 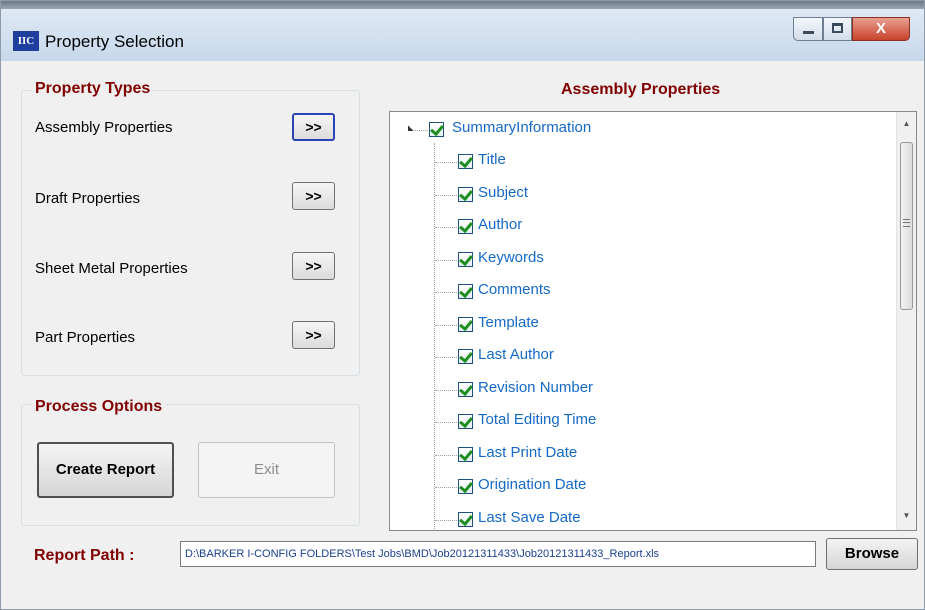 What do you see at coordinates (85, 337) in the screenshot?
I see `part-properties-label: Part Properties` at bounding box center [85, 337].